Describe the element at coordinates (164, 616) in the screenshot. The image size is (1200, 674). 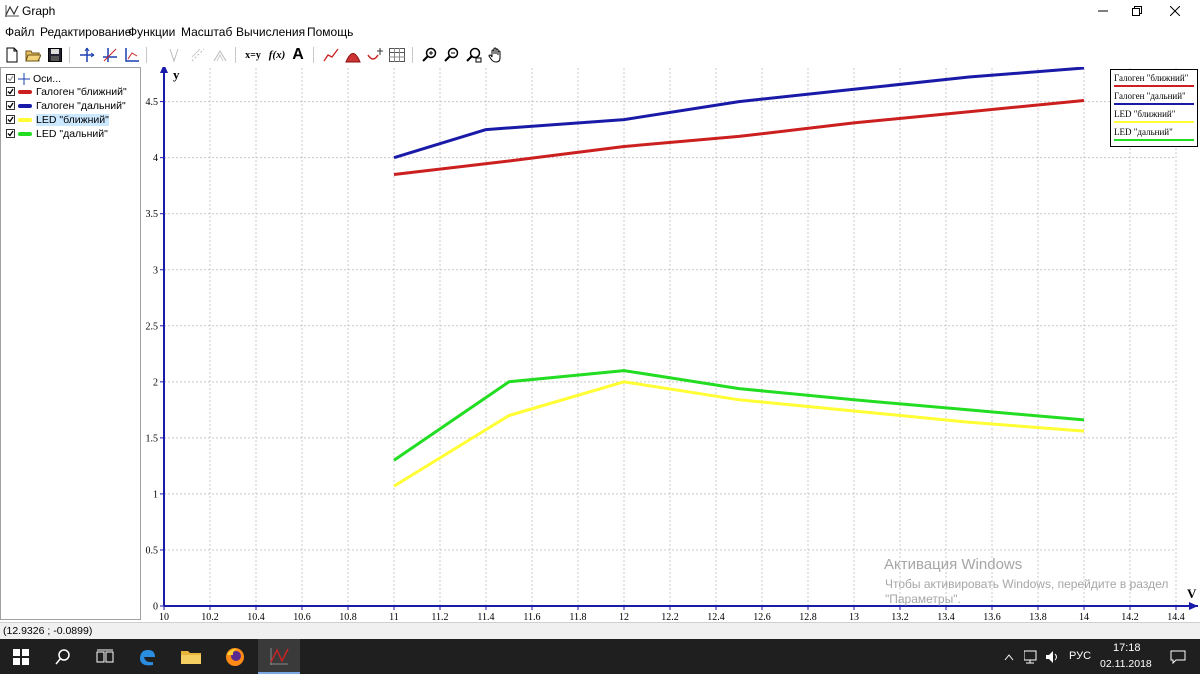
I see `x-tick-label: 10` at that location.